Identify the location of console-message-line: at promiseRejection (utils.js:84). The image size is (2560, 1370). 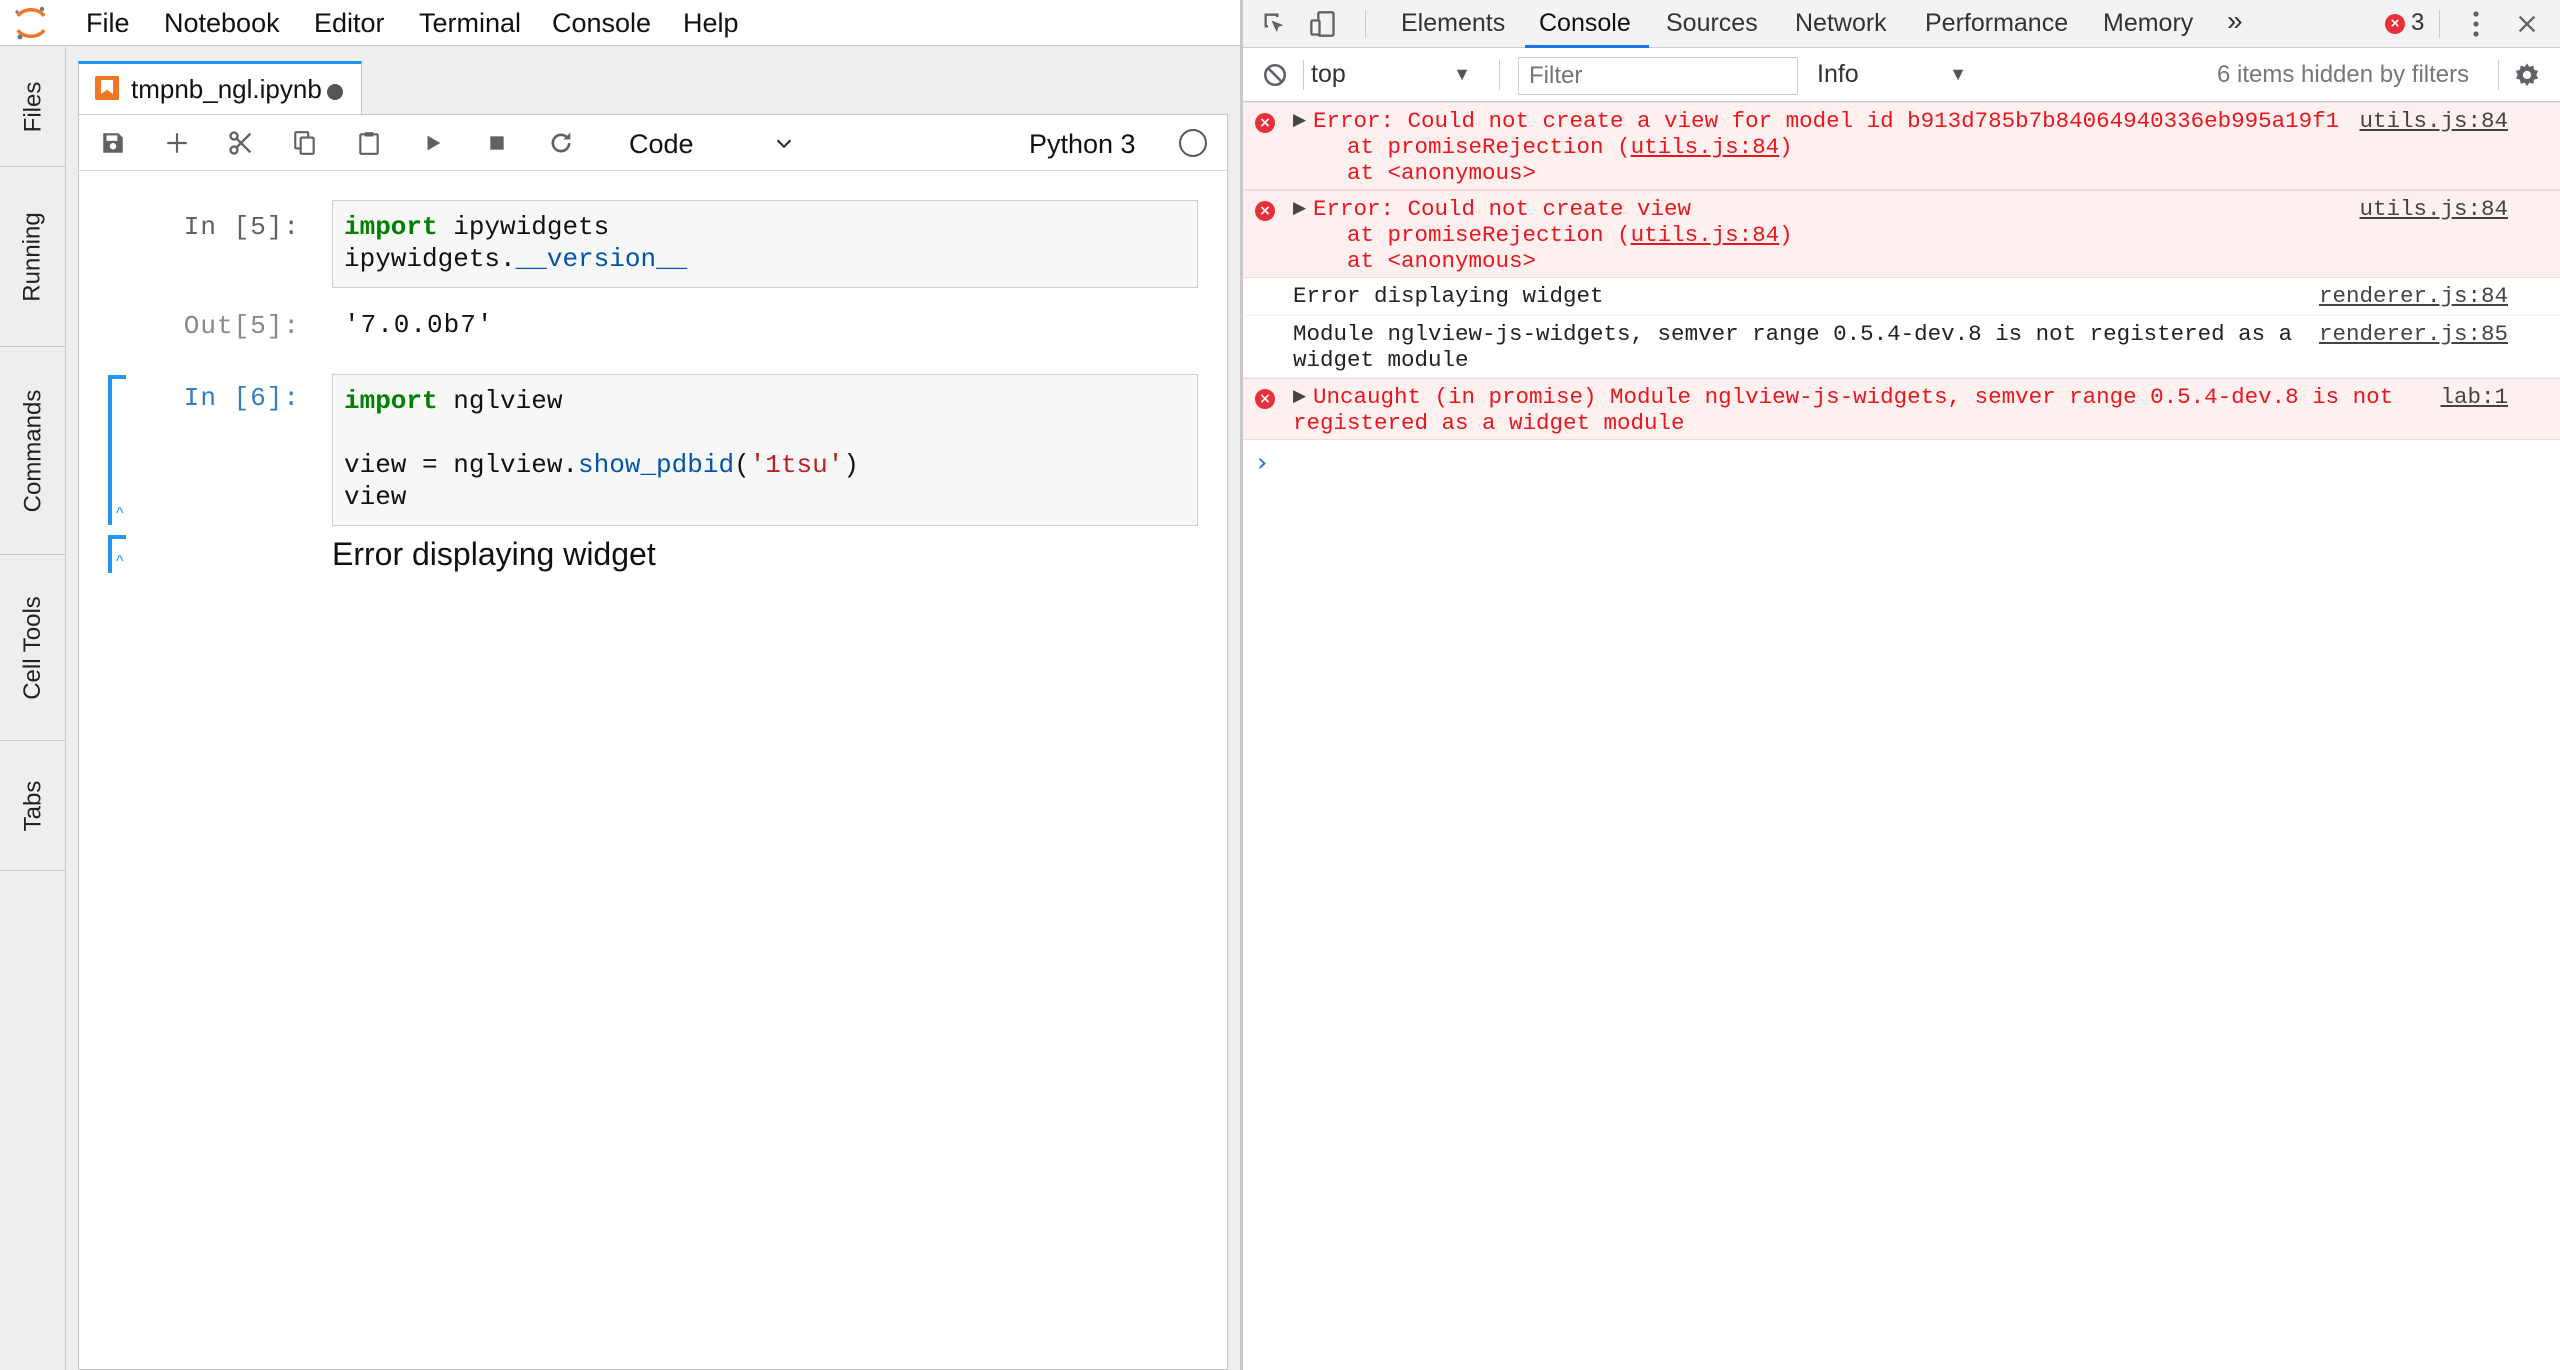
(1543, 147).